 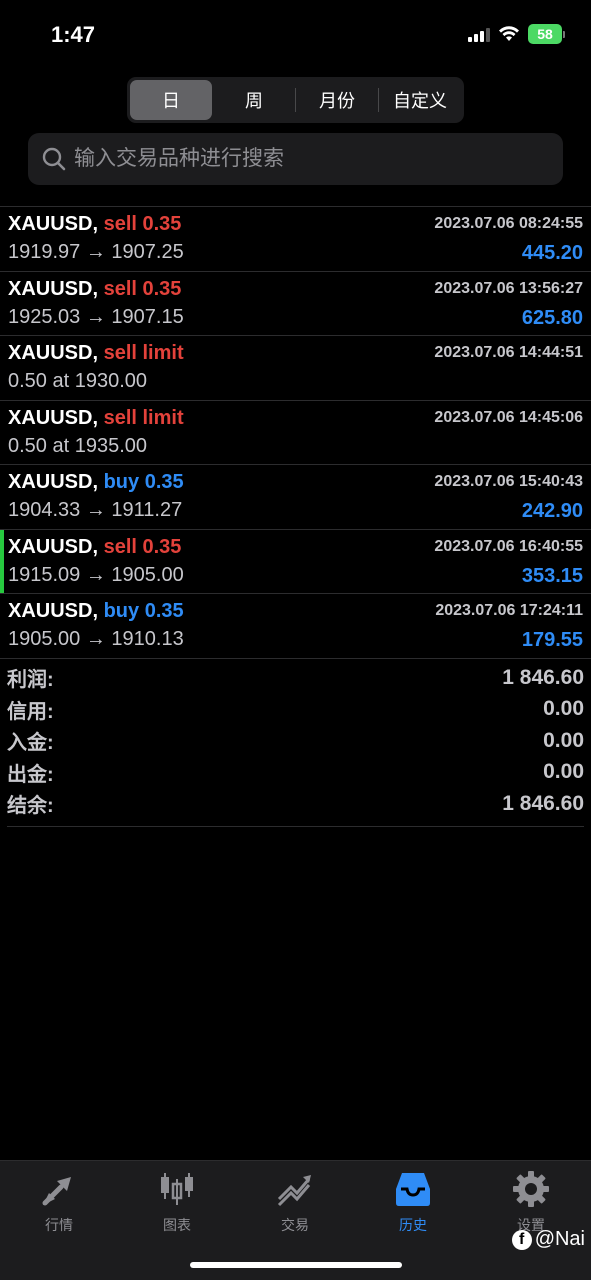 I want to click on order-time: 2023.07.06 13:56:27, so click(x=508, y=288).